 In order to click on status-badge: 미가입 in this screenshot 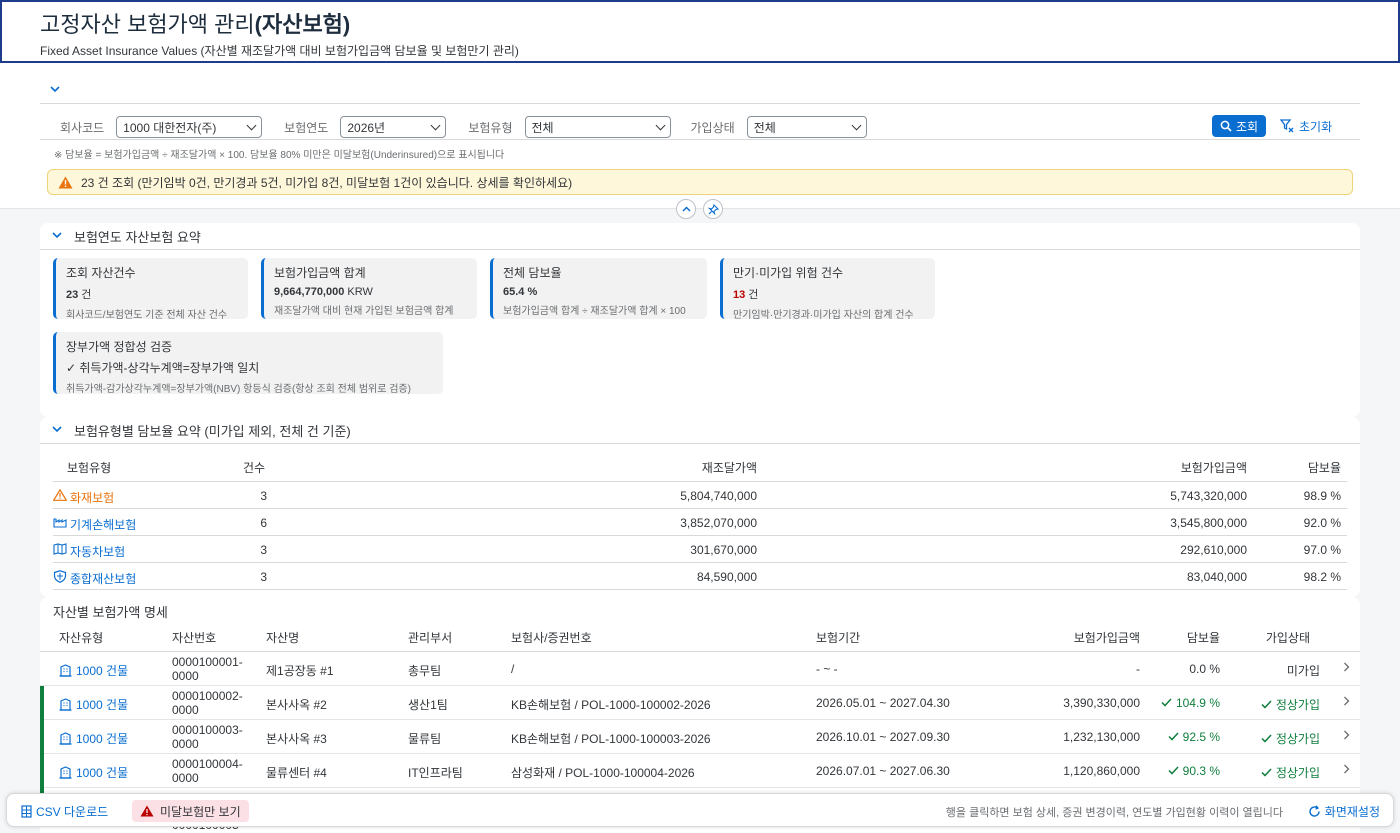, I will do `click(1303, 671)`.